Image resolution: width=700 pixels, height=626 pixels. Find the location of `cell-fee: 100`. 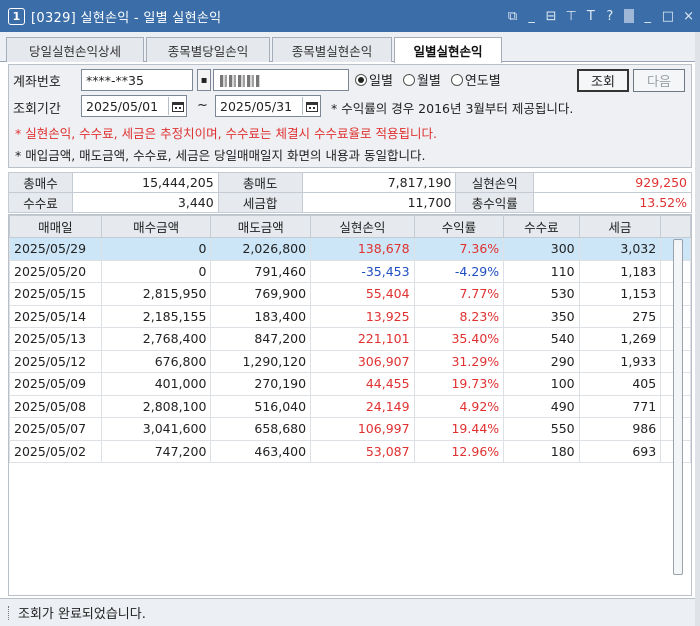

cell-fee: 100 is located at coordinates (541, 384).